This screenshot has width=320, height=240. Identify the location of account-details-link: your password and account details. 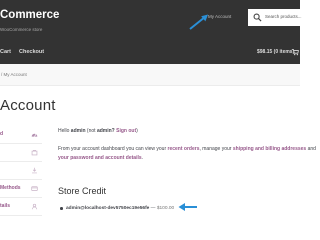
(100, 158).